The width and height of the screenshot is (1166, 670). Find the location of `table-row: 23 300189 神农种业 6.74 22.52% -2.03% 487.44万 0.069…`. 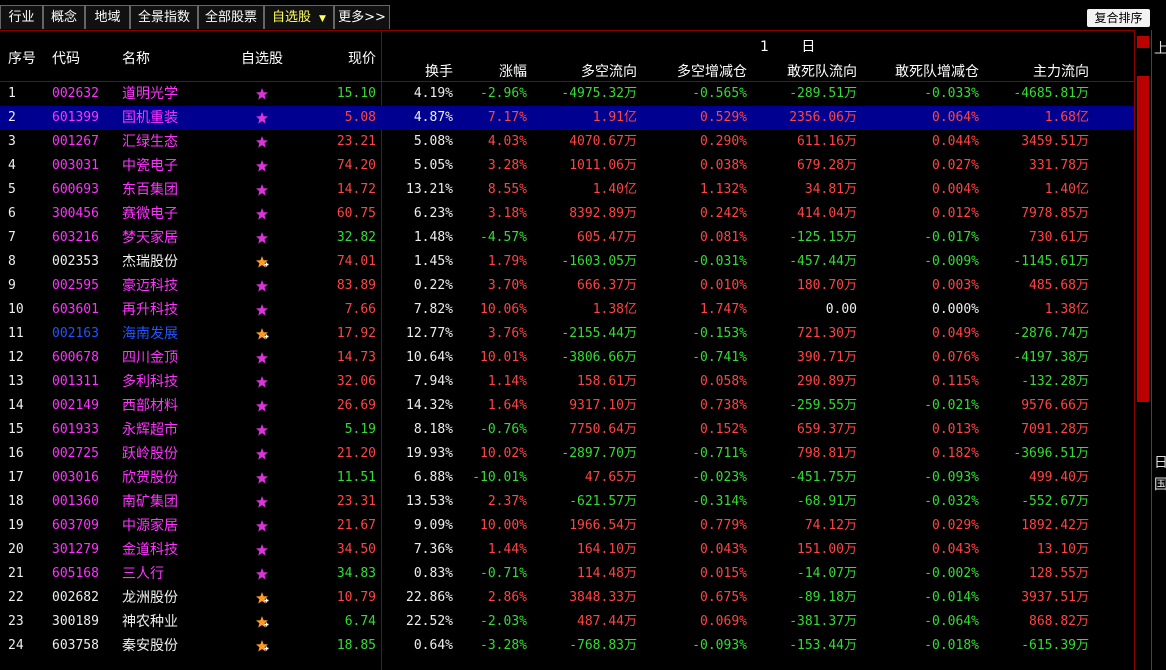

table-row: 23 300189 神农种业 6.74 22.52% -2.03% 487.44万 0.069… is located at coordinates (567, 622).